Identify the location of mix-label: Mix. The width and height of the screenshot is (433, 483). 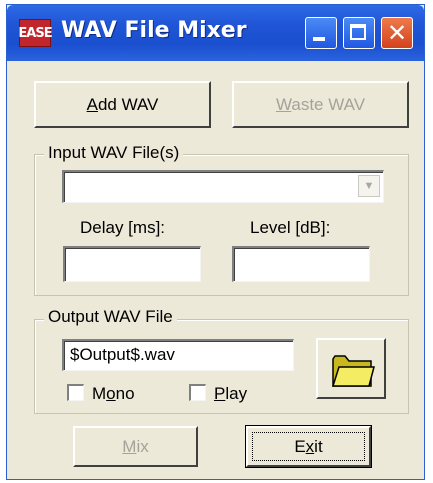
(135, 446).